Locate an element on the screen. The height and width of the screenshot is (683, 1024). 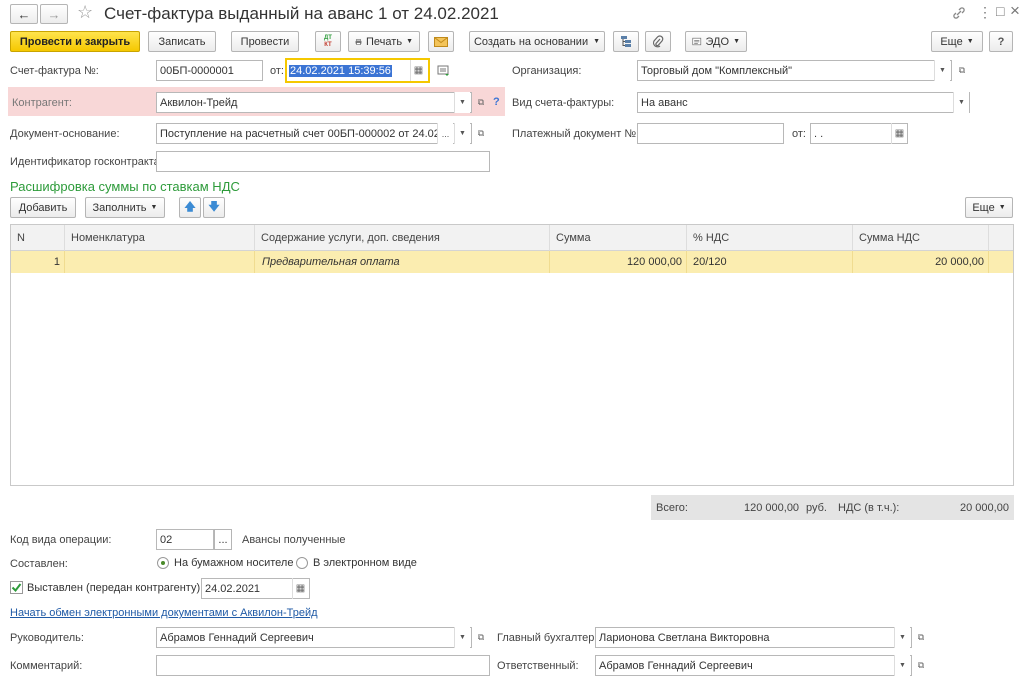
manager-open-icon: ⧉ is located at coordinates (481, 637).